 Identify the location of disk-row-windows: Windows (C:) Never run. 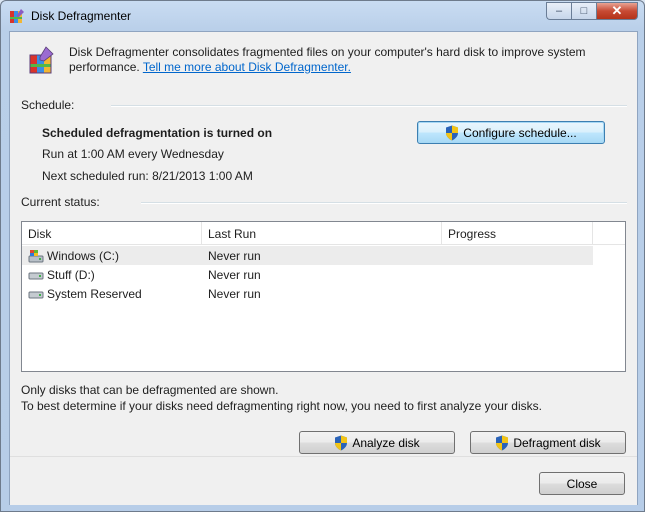
(307, 255).